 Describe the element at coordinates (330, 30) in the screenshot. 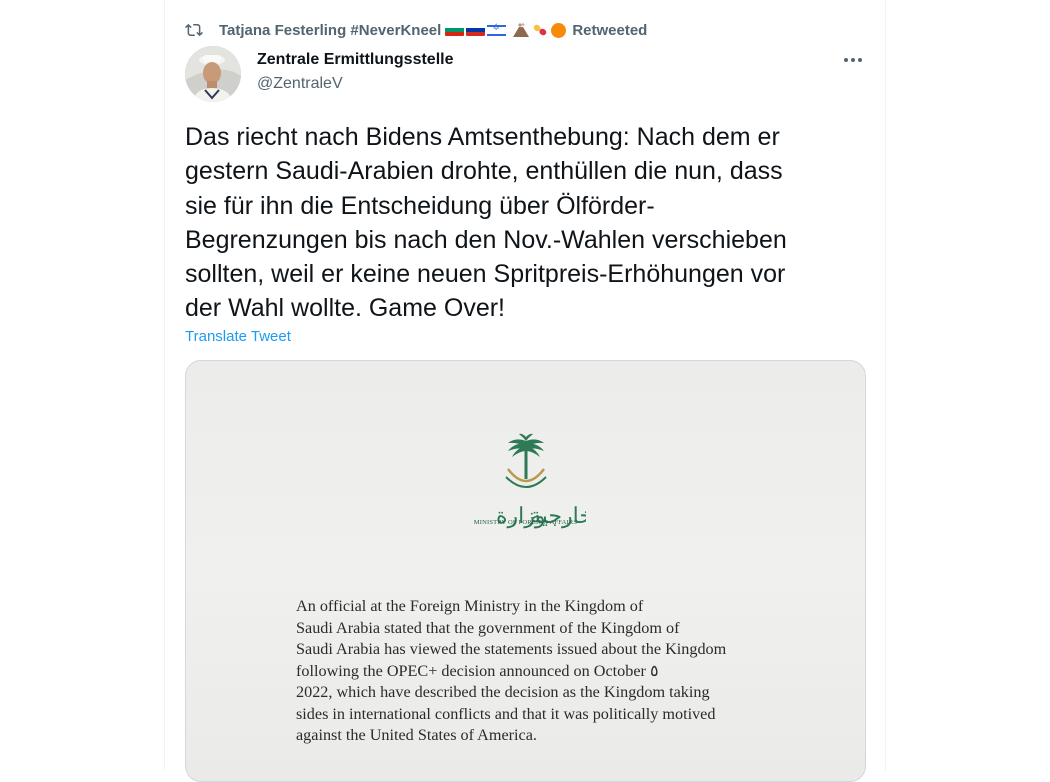

I see `retweeter-name: Tatjana Festerling #NeverKneel` at that location.